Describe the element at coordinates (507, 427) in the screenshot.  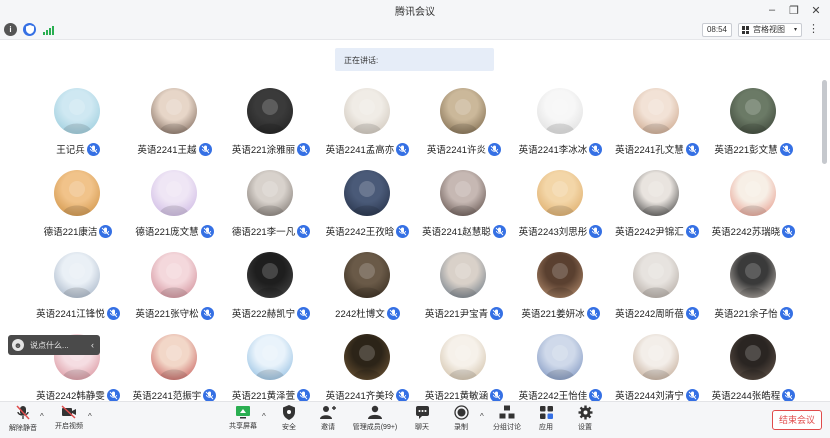
I see `breakout-label: 分组讨论` at that location.